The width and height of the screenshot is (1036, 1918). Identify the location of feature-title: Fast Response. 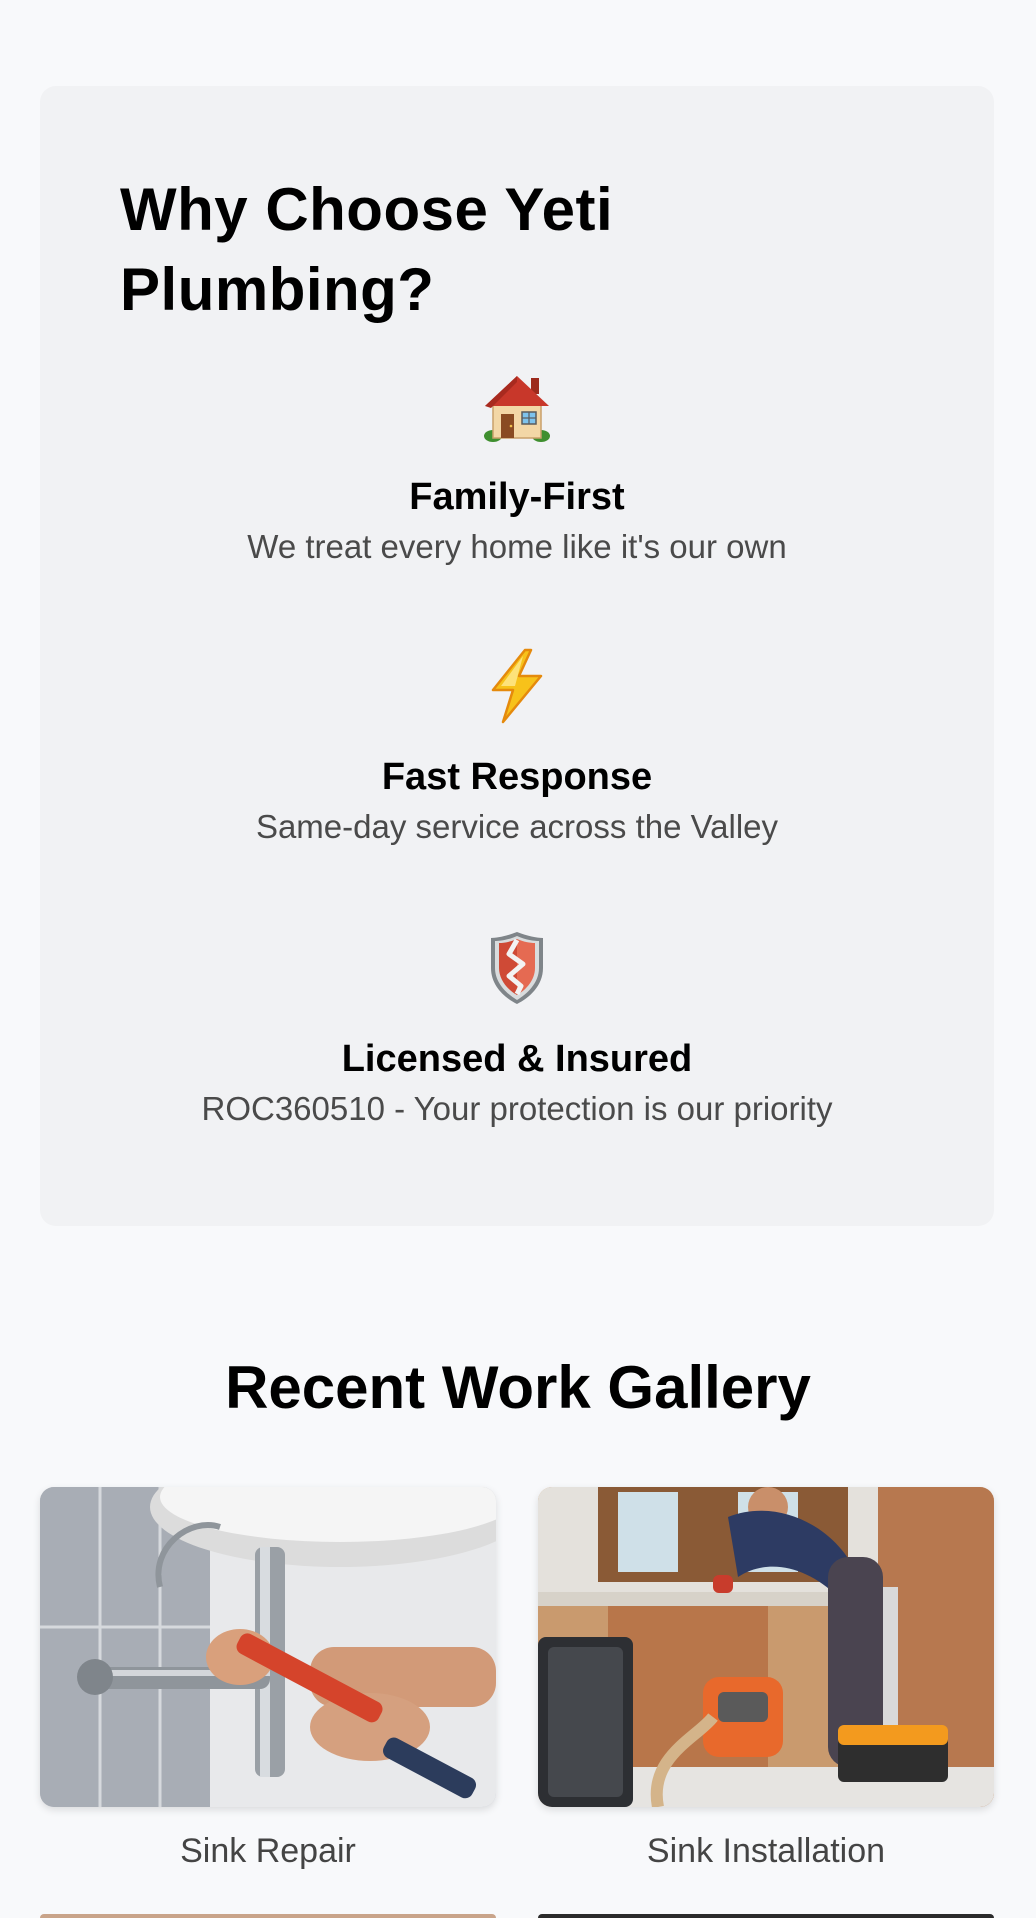
(517, 777).